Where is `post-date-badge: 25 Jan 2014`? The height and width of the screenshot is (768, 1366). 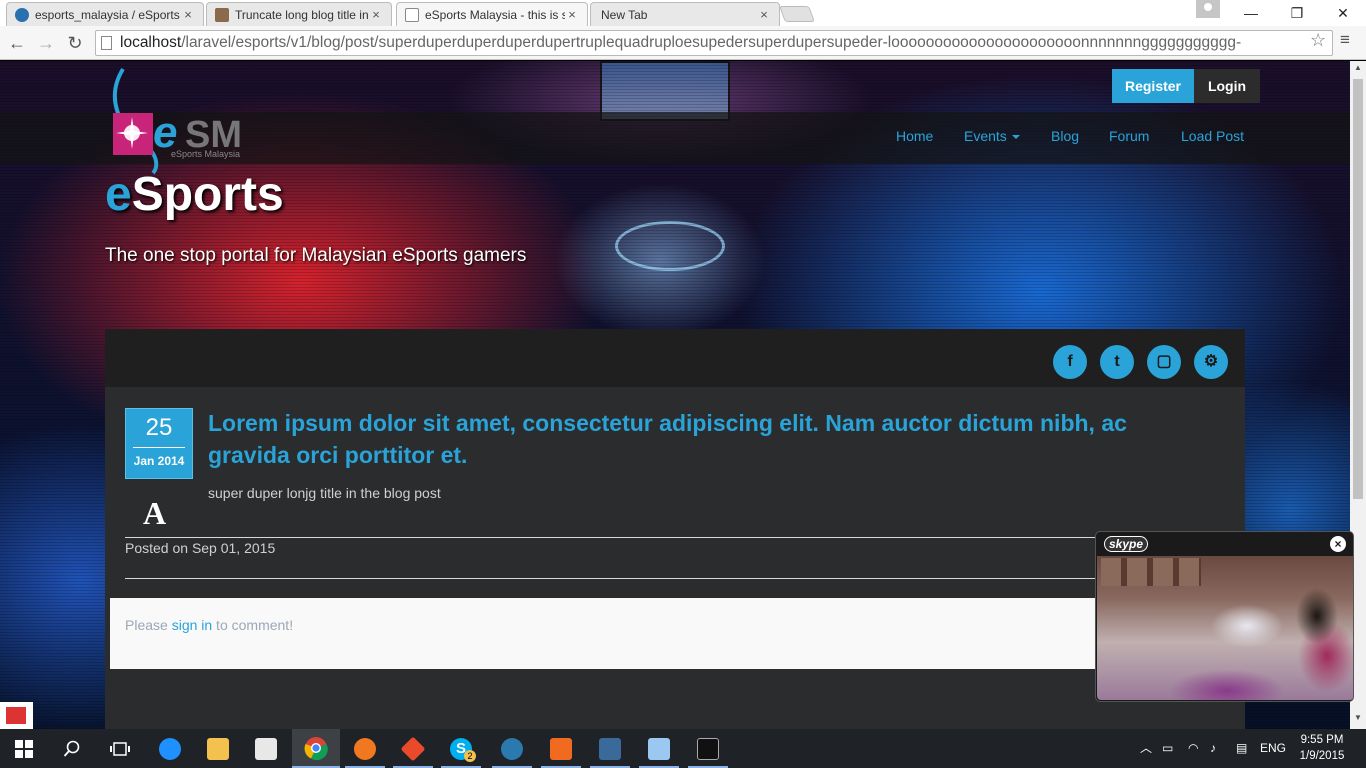
post-date-badge: 25 Jan 2014 is located at coordinates (159, 443).